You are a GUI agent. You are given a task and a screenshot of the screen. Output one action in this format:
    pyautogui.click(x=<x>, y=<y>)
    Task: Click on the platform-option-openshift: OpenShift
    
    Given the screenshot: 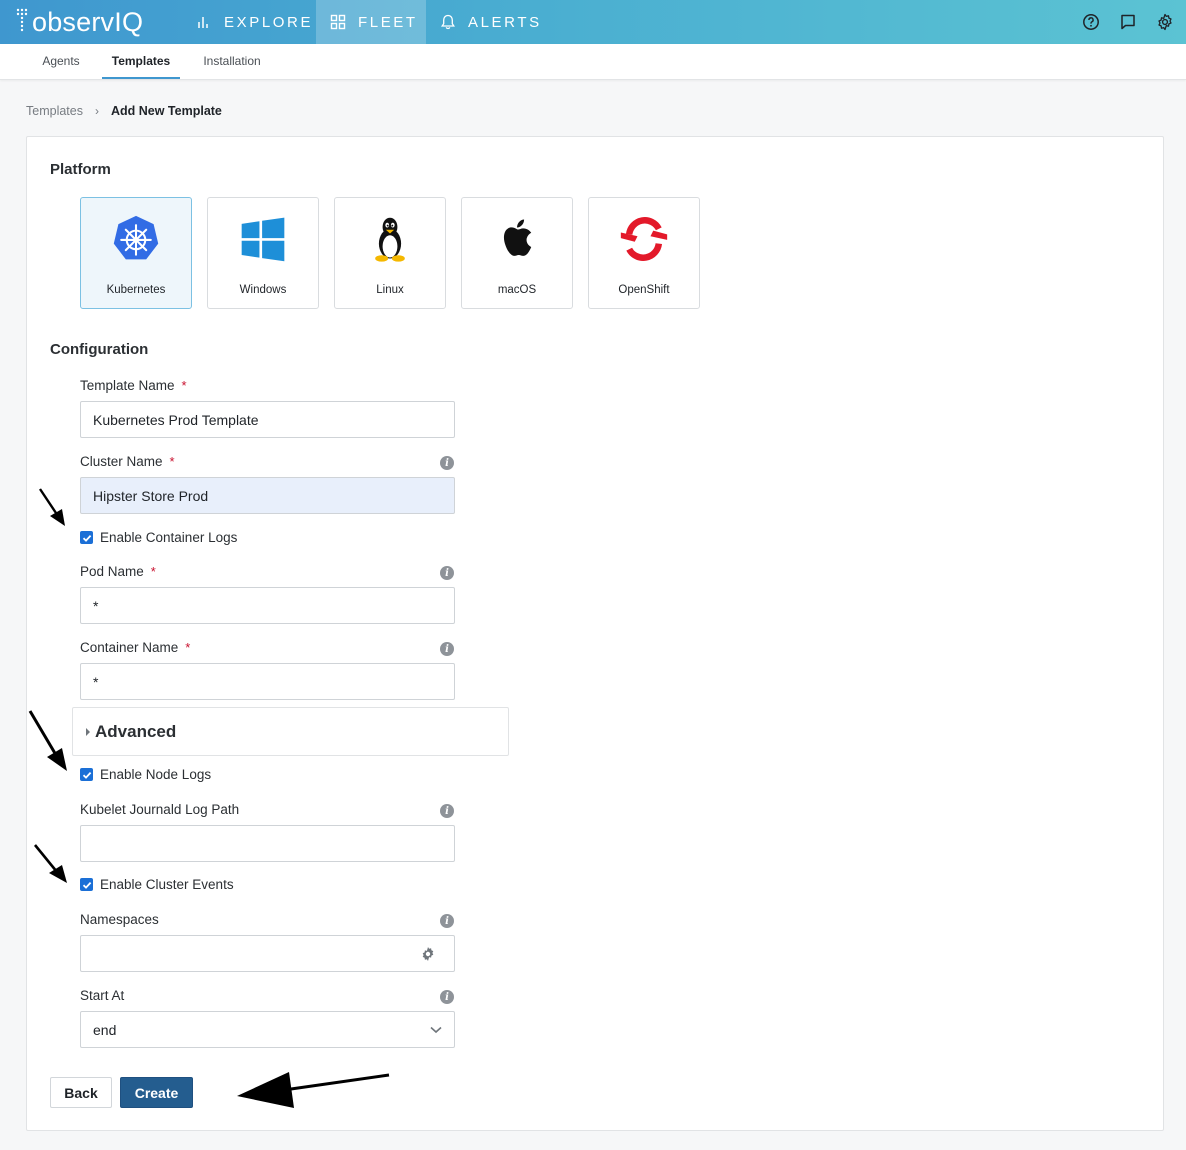 What is the action you would take?
    pyautogui.click(x=644, y=253)
    